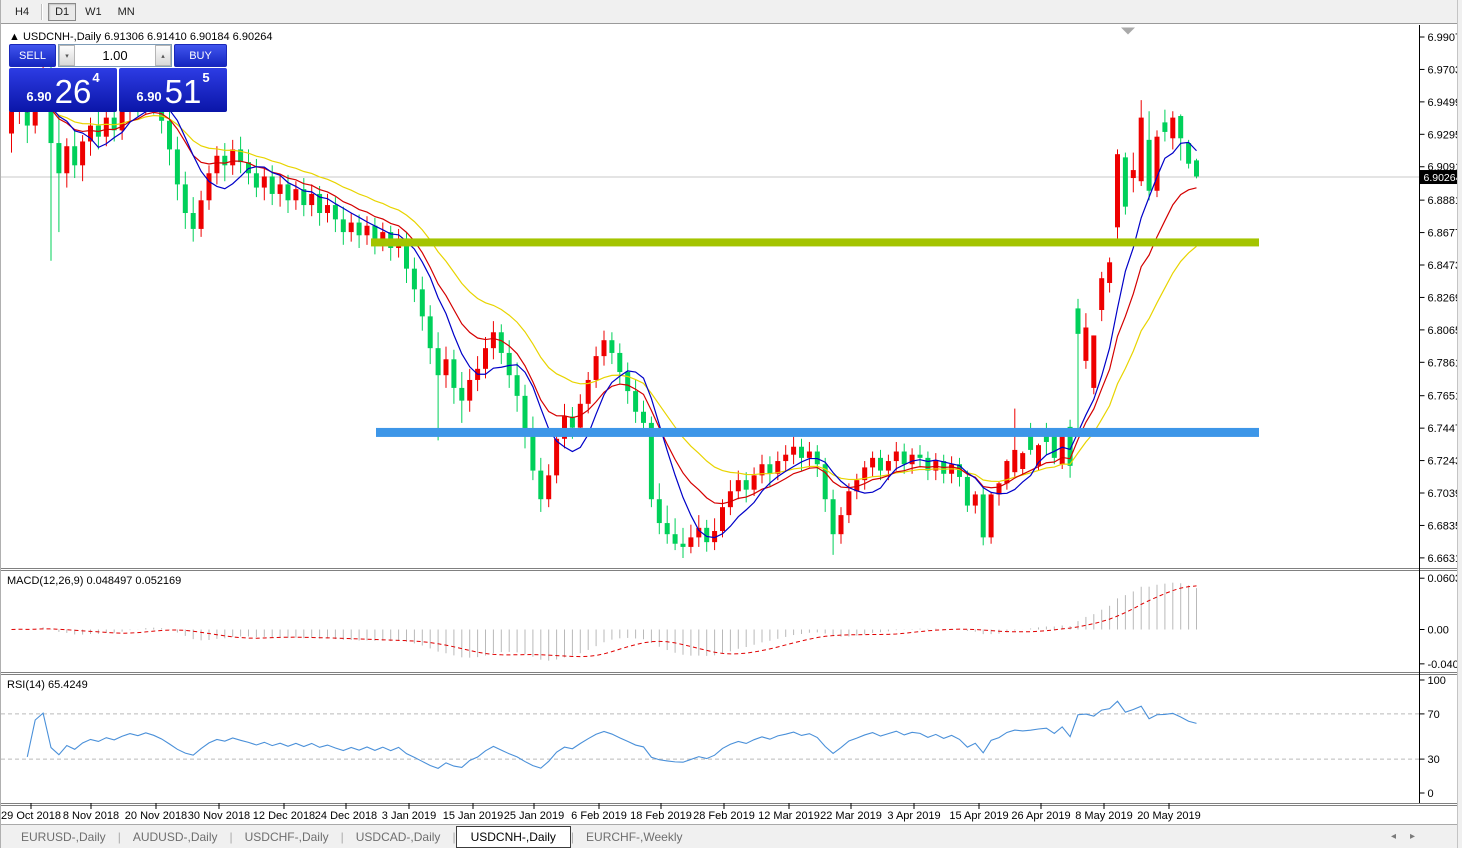 This screenshot has height=848, width=1462. What do you see at coordinates (634, 837) in the screenshot?
I see `tab-eurchf-weekly: EURCHF-,Weekly` at bounding box center [634, 837].